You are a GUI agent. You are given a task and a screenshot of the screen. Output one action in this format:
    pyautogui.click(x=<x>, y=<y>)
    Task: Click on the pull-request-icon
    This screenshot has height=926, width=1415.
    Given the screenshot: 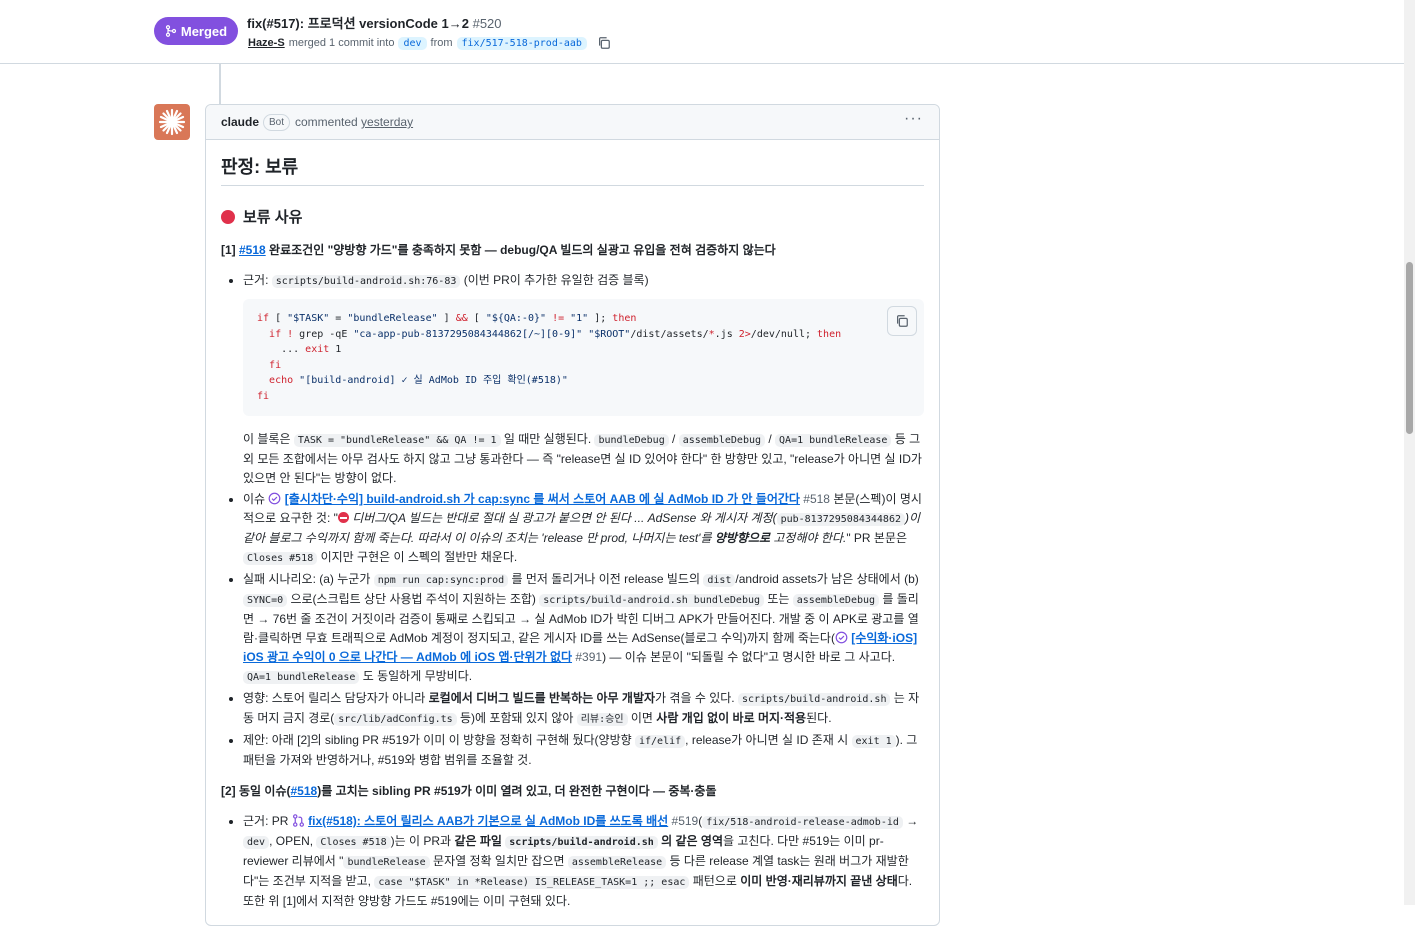 What is the action you would take?
    pyautogui.click(x=298, y=820)
    